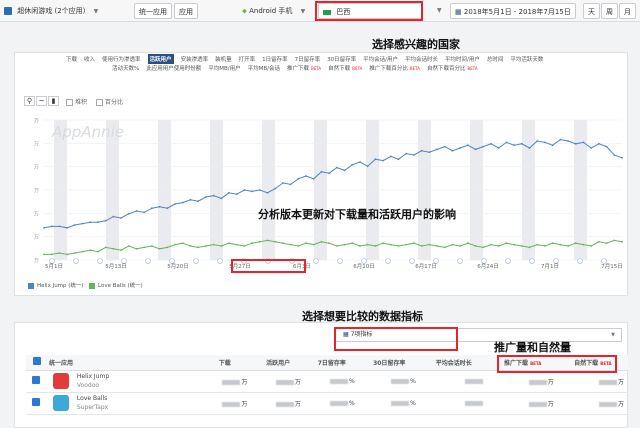  What do you see at coordinates (92, 398) in the screenshot?
I see `app-name: Love Balls` at bounding box center [92, 398].